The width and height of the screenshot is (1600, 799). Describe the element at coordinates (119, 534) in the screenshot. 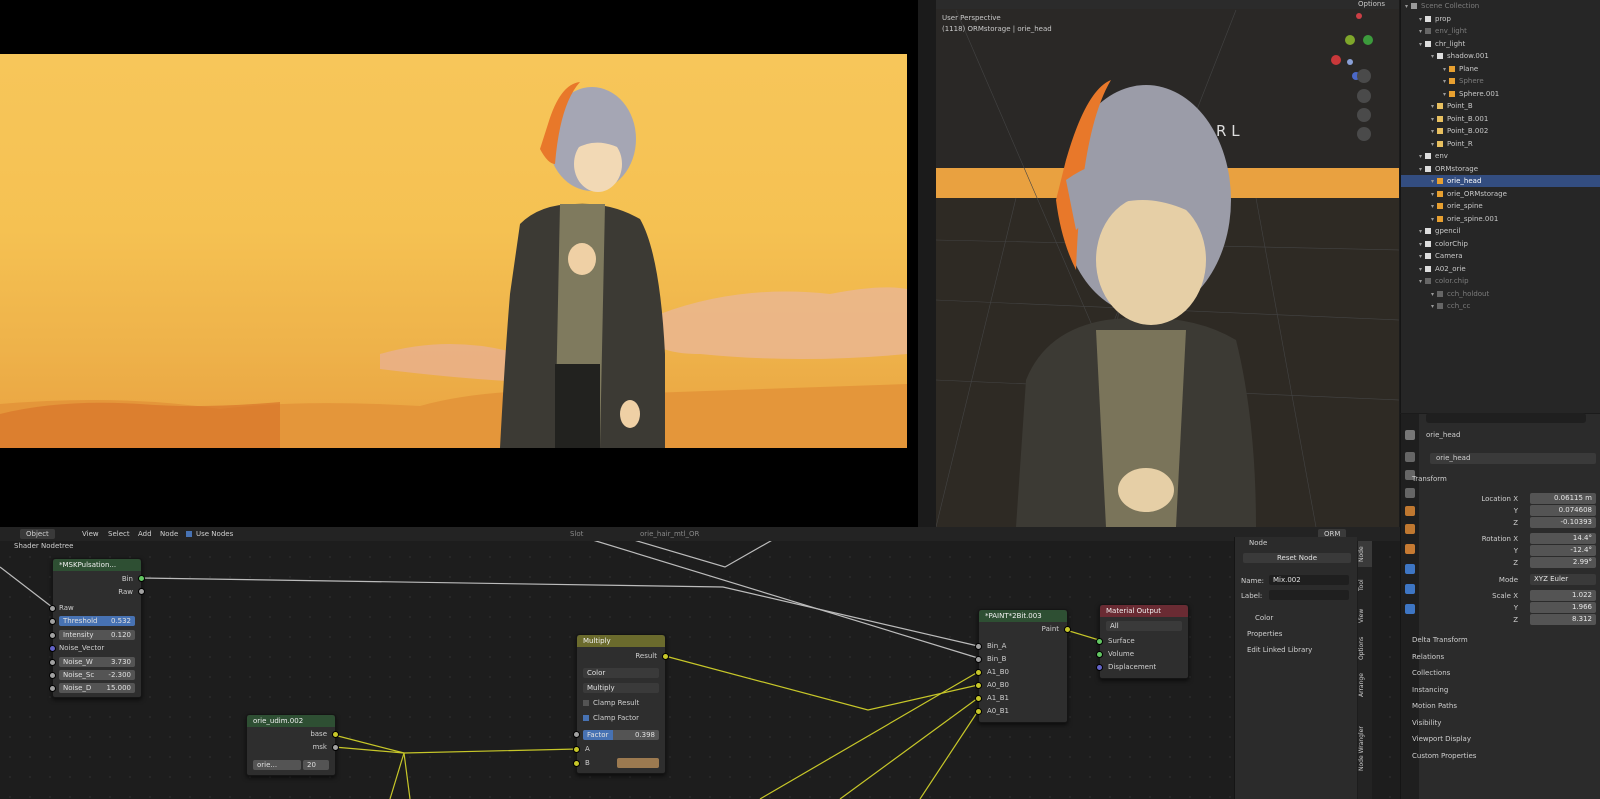

I see `menu-select: Select` at that location.